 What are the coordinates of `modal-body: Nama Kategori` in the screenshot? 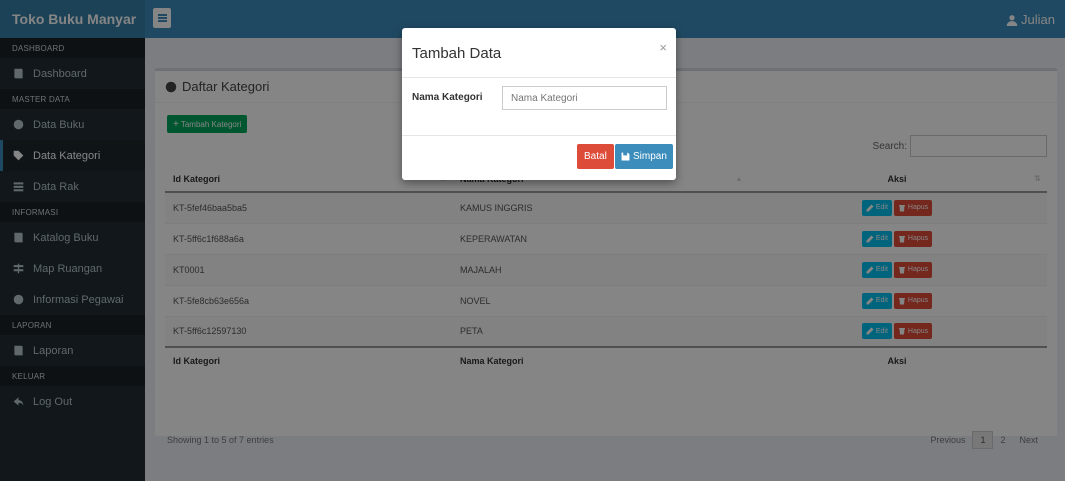 It's located at (539, 107).